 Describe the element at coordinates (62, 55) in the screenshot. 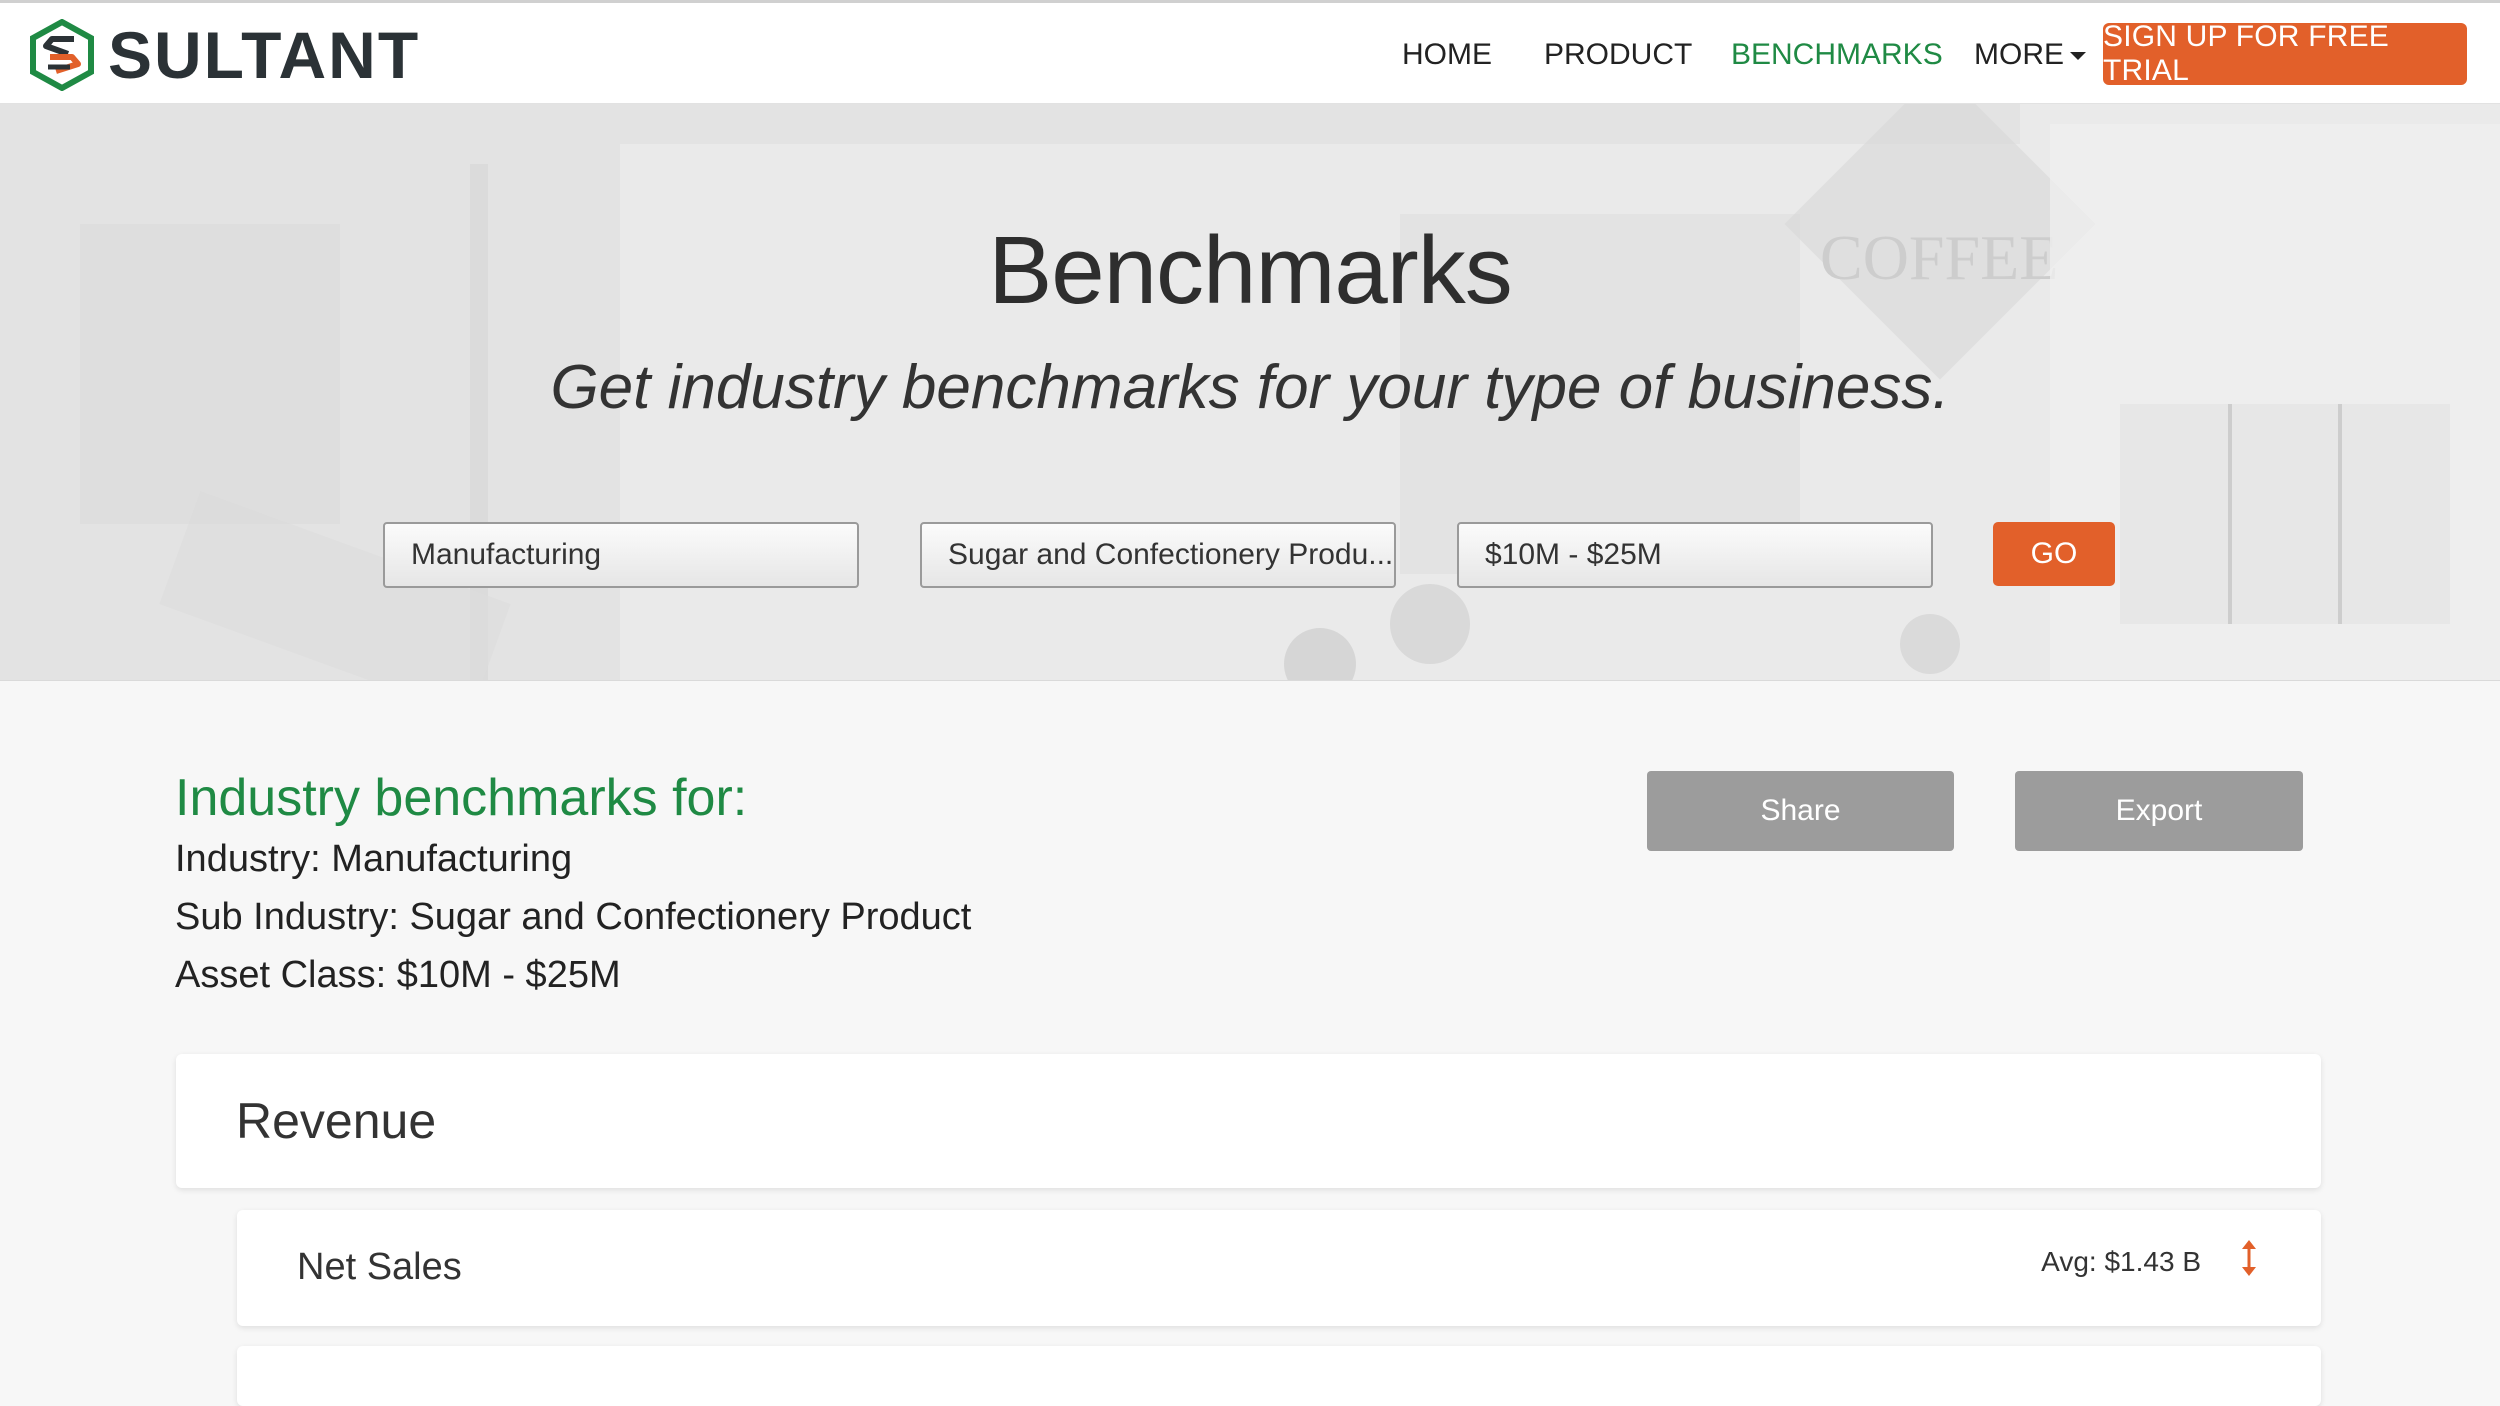

I see `logo-hexagon-icon` at that location.